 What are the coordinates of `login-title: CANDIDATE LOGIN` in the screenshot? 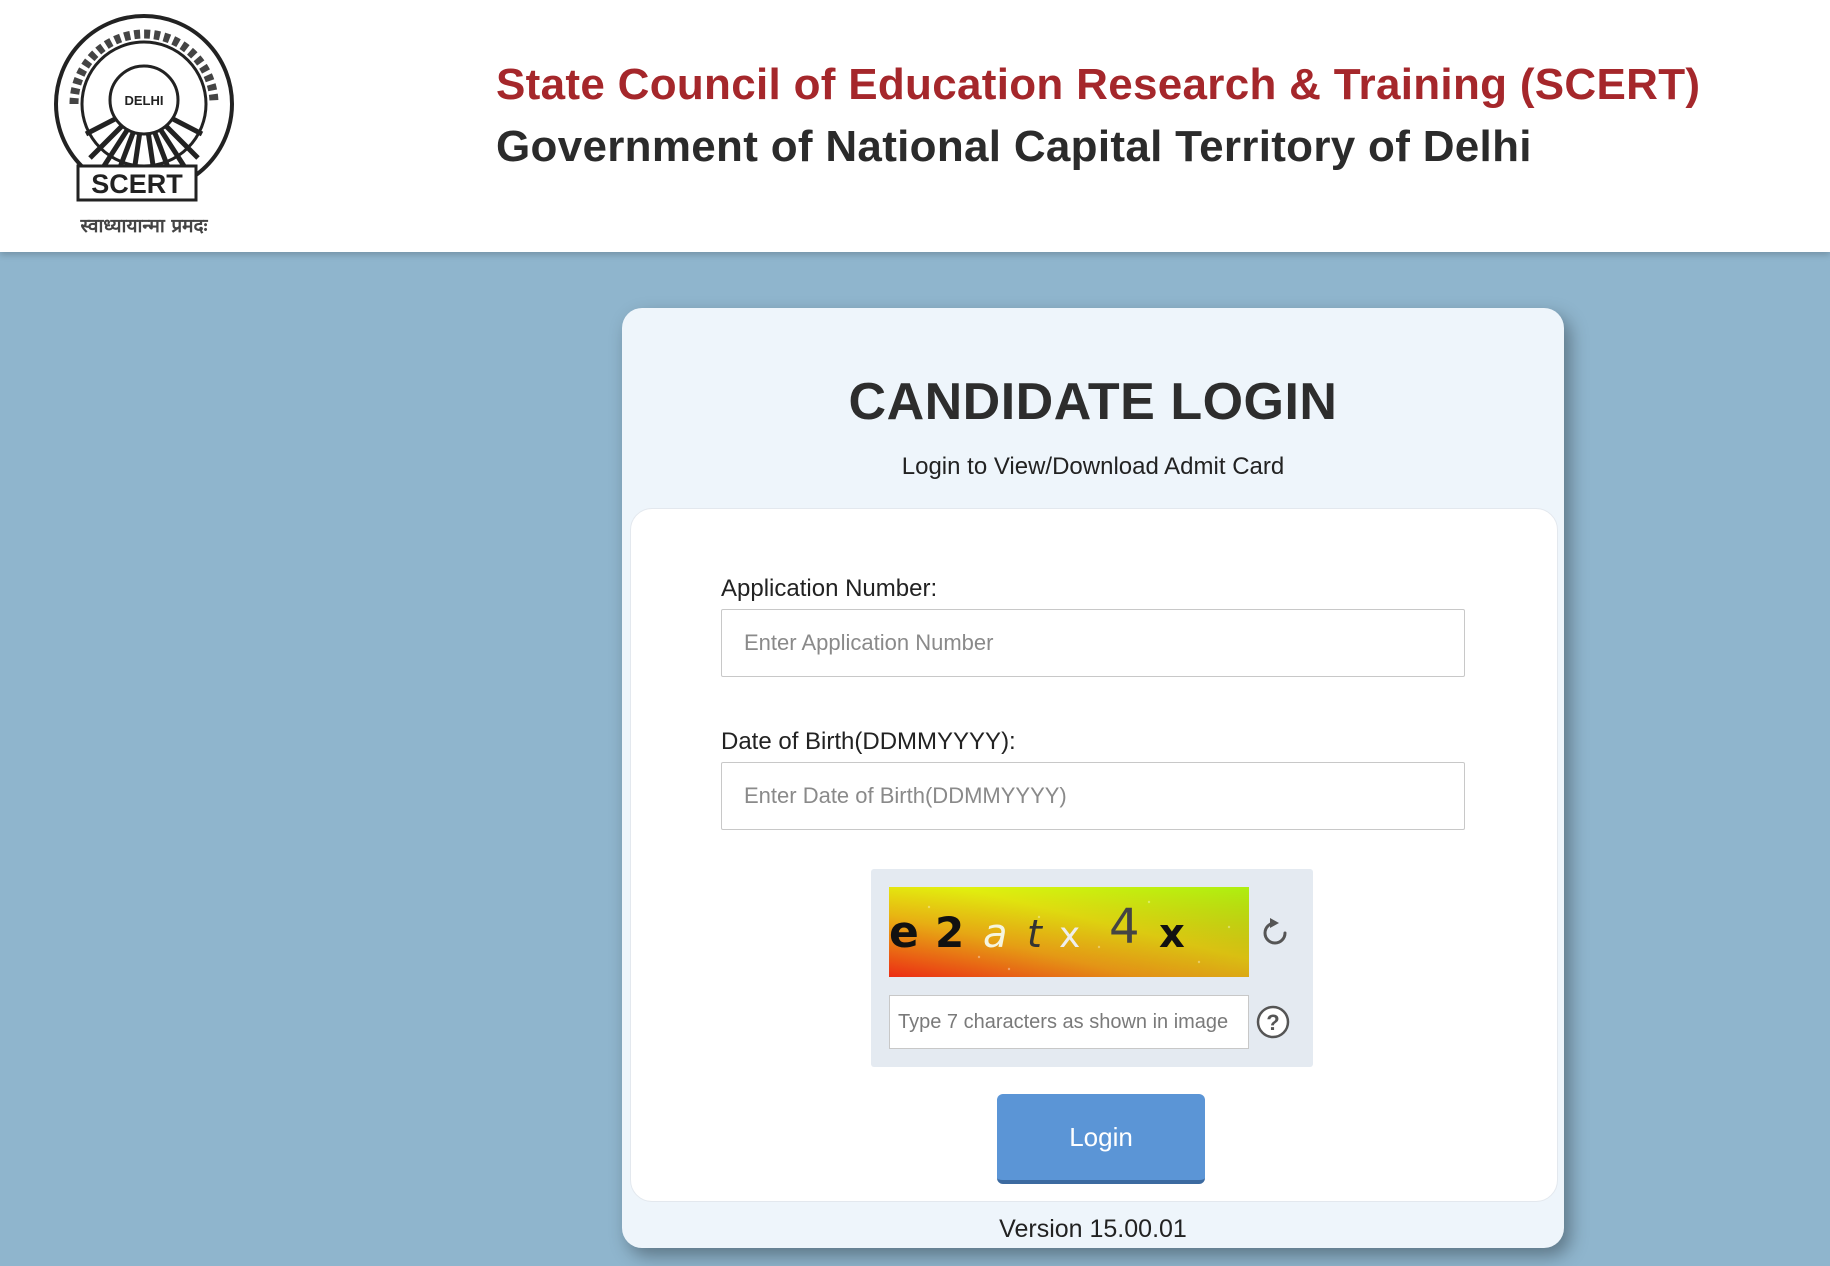 It's located at (1093, 402).